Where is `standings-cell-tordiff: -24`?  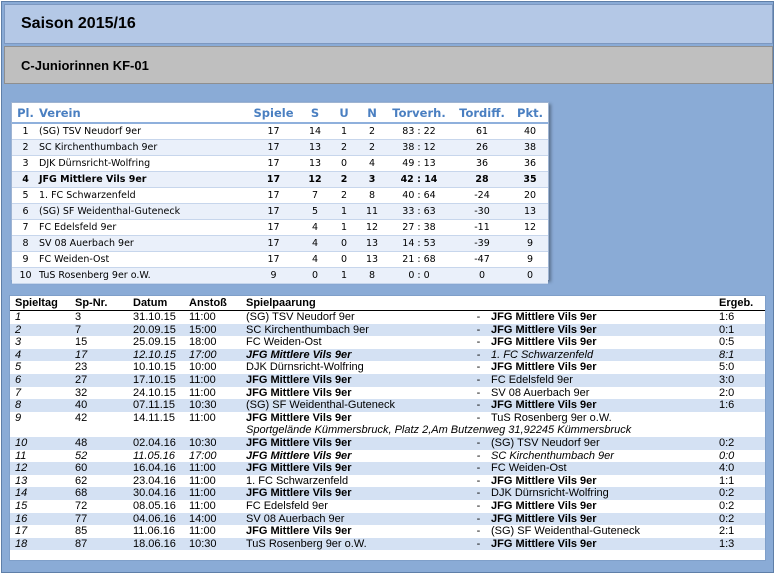 standings-cell-tordiff: -24 is located at coordinates (482, 195).